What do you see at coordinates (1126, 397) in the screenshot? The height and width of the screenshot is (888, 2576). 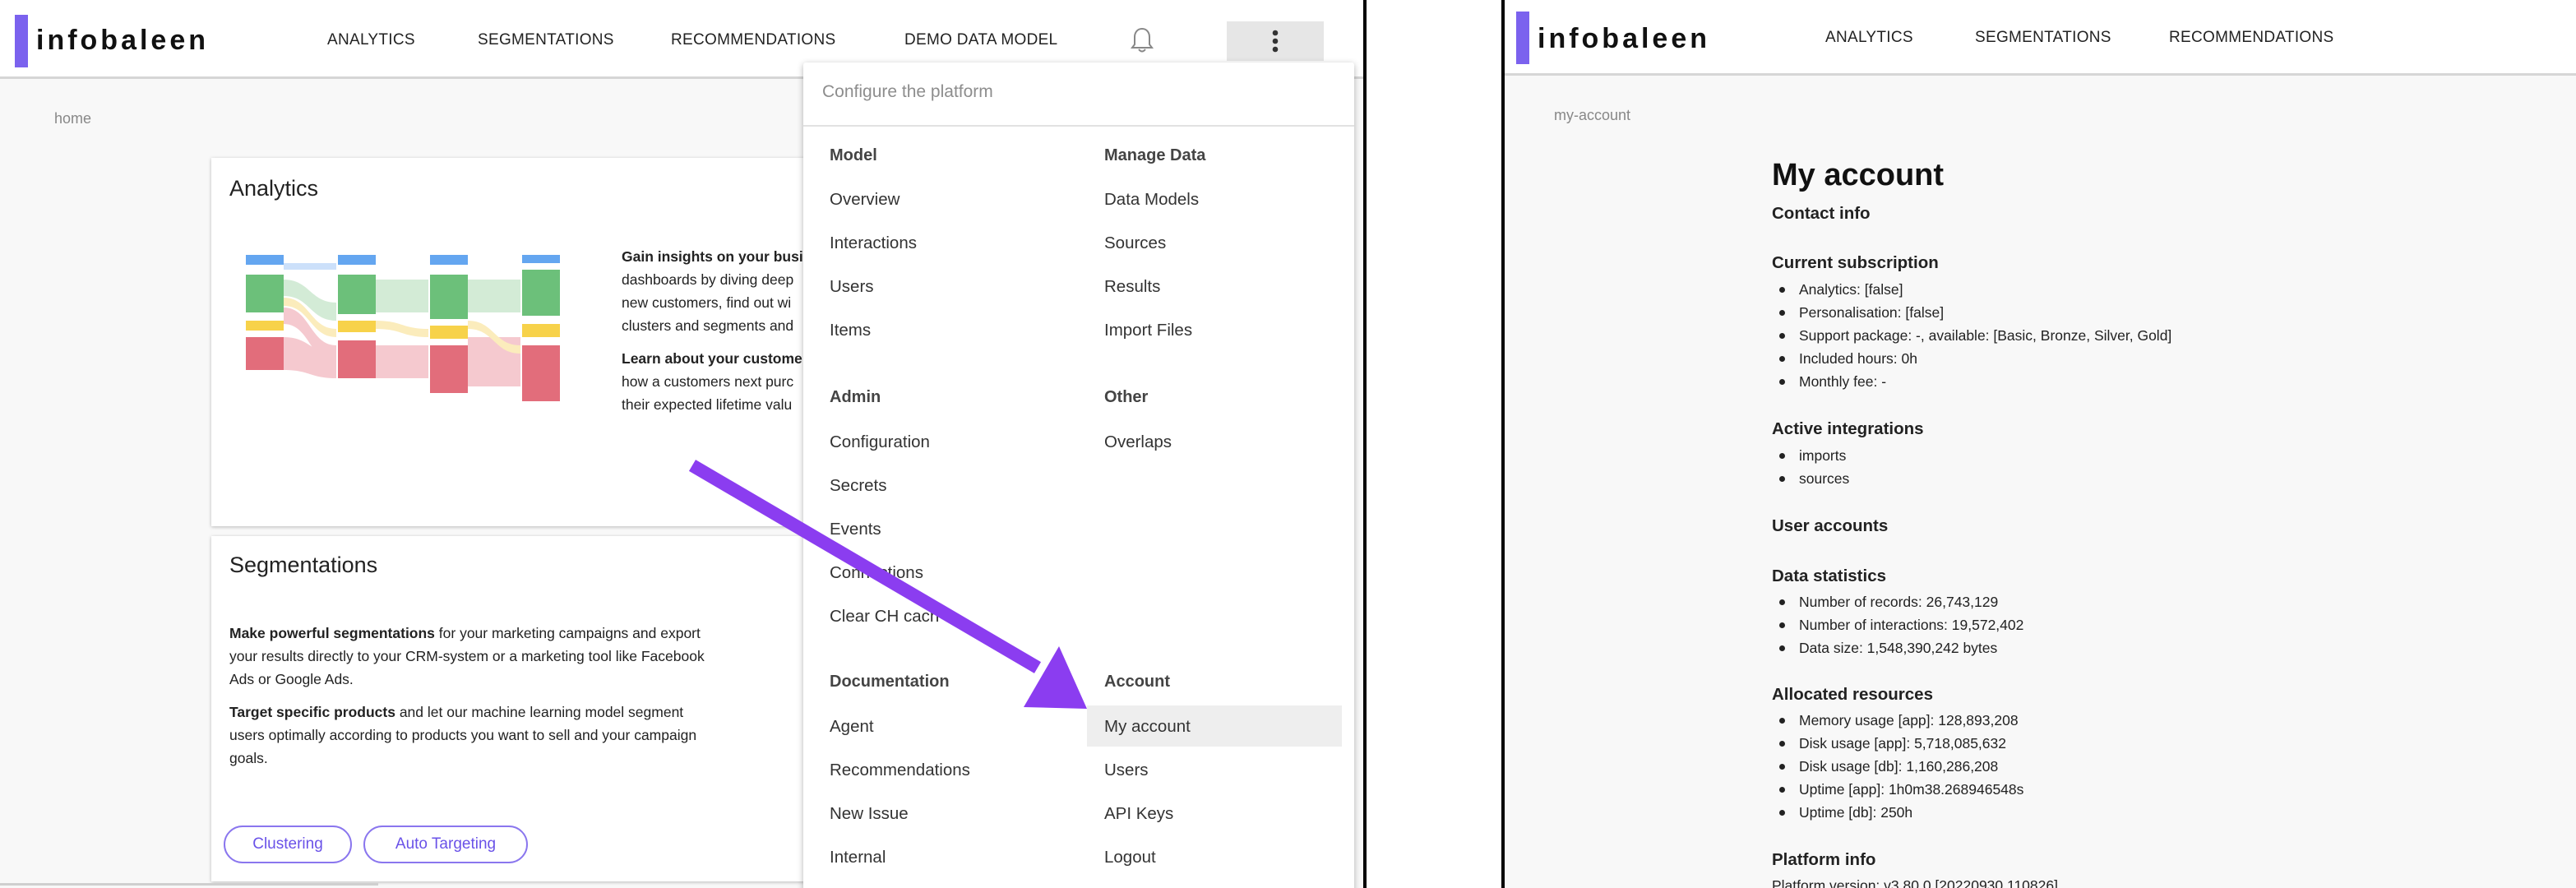 I see `menu-section-other: Other` at bounding box center [1126, 397].